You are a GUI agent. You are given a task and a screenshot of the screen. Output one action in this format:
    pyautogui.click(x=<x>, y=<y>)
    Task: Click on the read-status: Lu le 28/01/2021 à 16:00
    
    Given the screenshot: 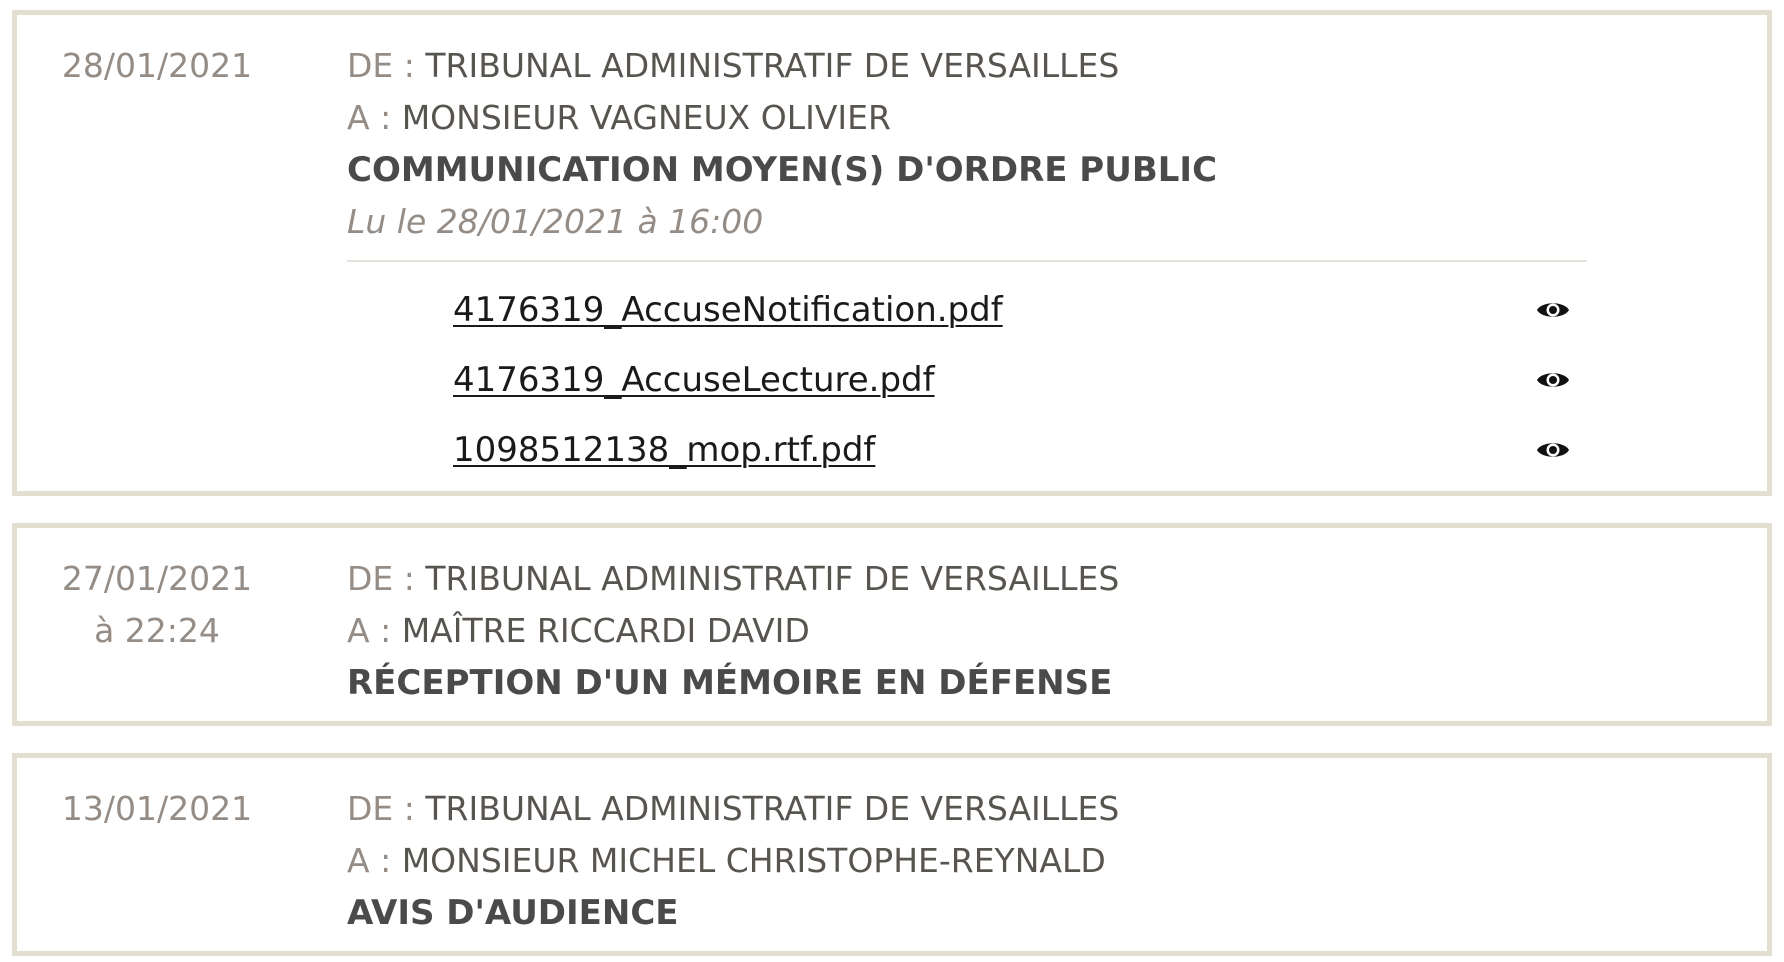 What is the action you would take?
    pyautogui.click(x=555, y=221)
    